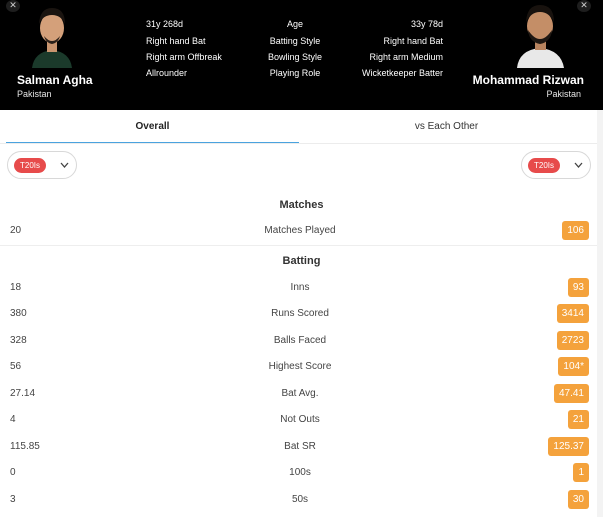 The image size is (603, 517). Describe the element at coordinates (13, 499) in the screenshot. I see `left-stat-value: 3` at that location.